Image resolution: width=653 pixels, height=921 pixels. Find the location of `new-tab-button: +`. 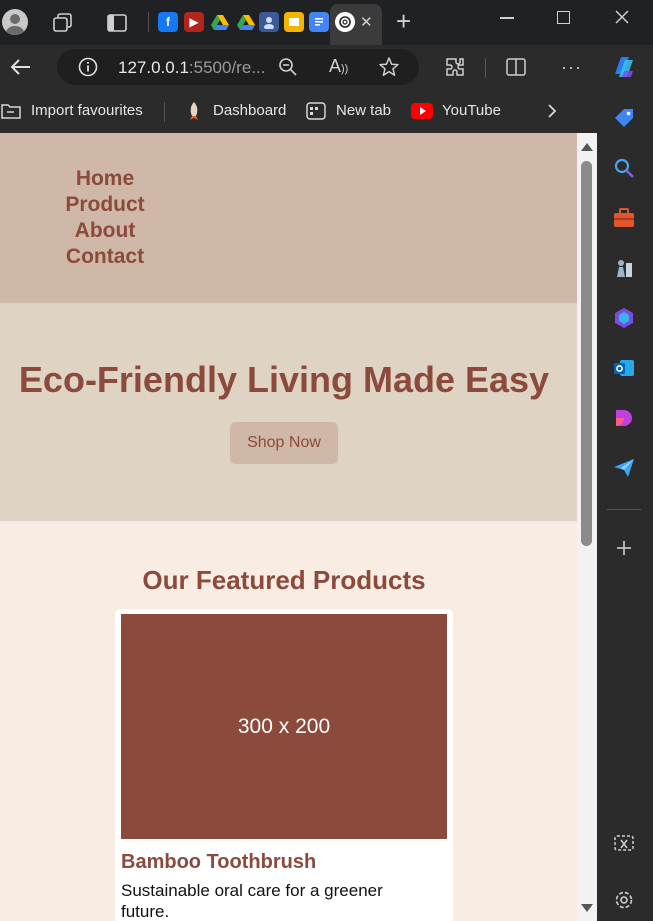

new-tab-button: + is located at coordinates (403, 21).